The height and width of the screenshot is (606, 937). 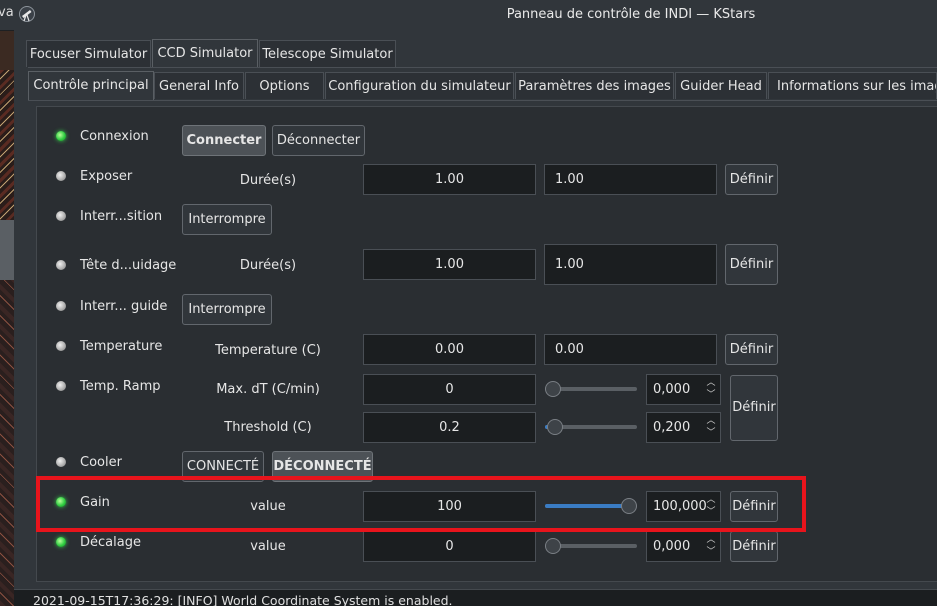 What do you see at coordinates (327, 53) in the screenshot?
I see `tab-telescope-simulator: Telescope Simulator` at bounding box center [327, 53].